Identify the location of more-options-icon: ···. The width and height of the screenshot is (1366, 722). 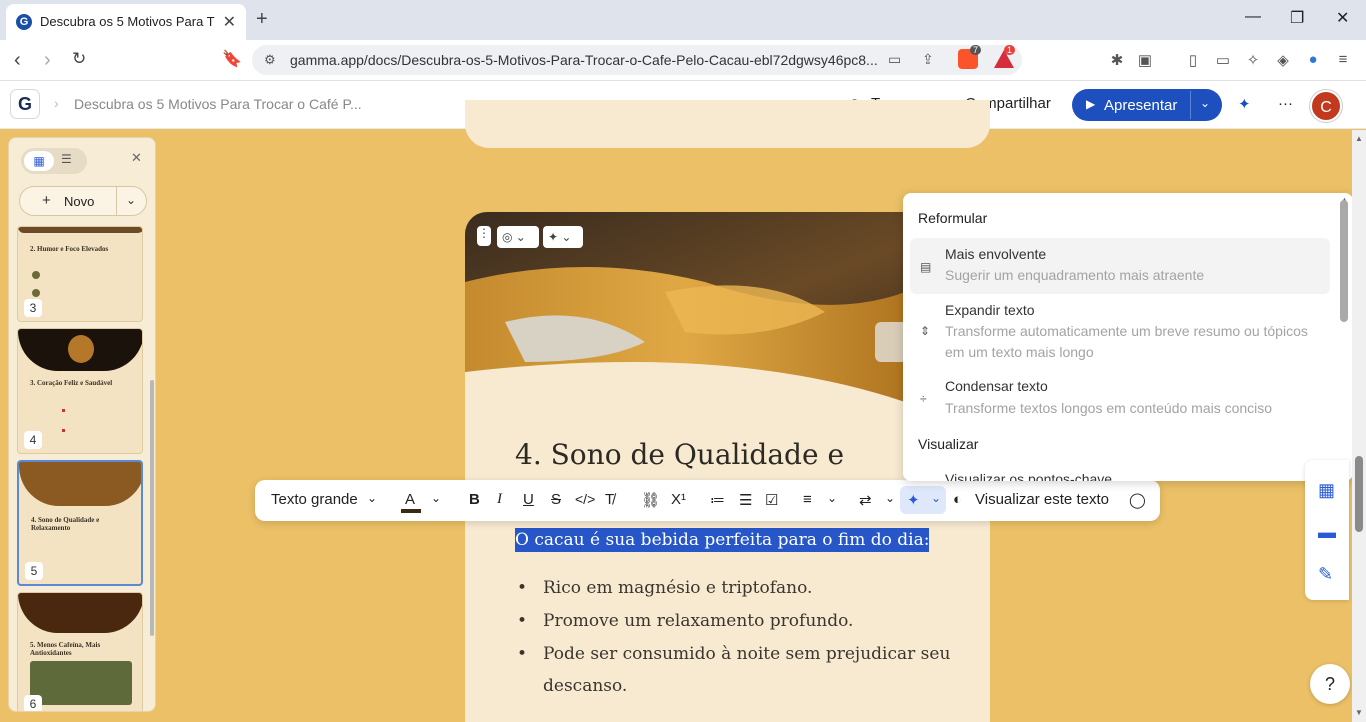
(1285, 103).